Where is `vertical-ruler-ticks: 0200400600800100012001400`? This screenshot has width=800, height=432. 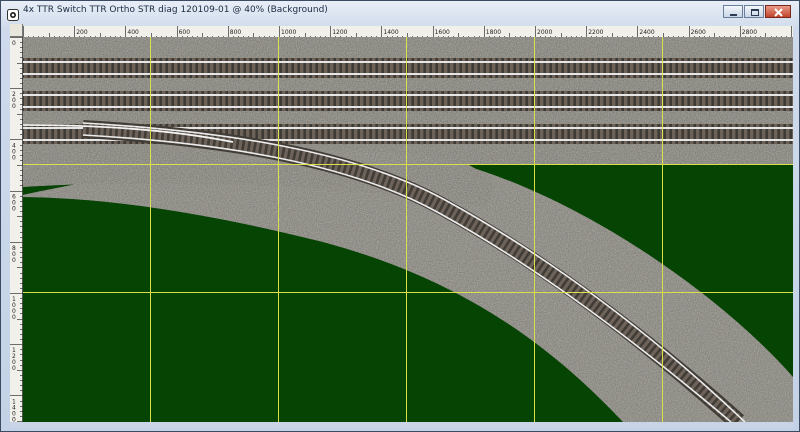
vertical-ruler-ticks: 0200400600800100012001400 is located at coordinates (16, 229).